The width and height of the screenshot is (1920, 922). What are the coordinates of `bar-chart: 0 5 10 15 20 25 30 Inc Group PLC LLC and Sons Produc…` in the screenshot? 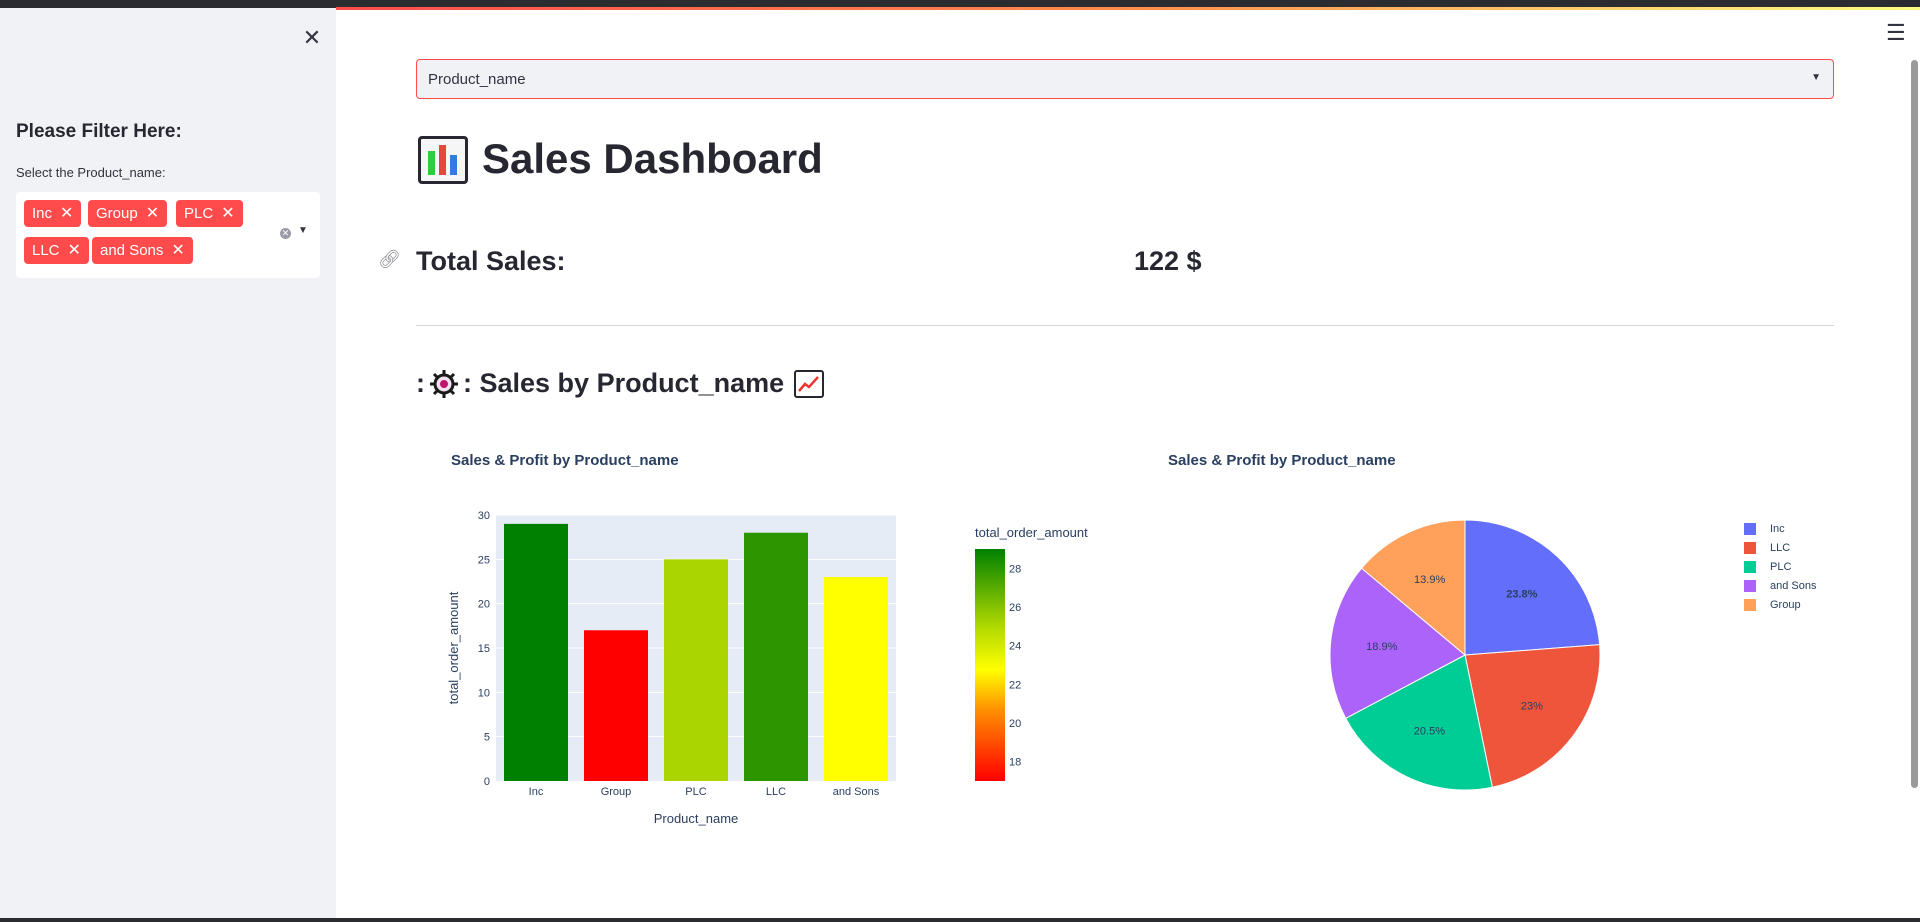 It's located at (770, 670).